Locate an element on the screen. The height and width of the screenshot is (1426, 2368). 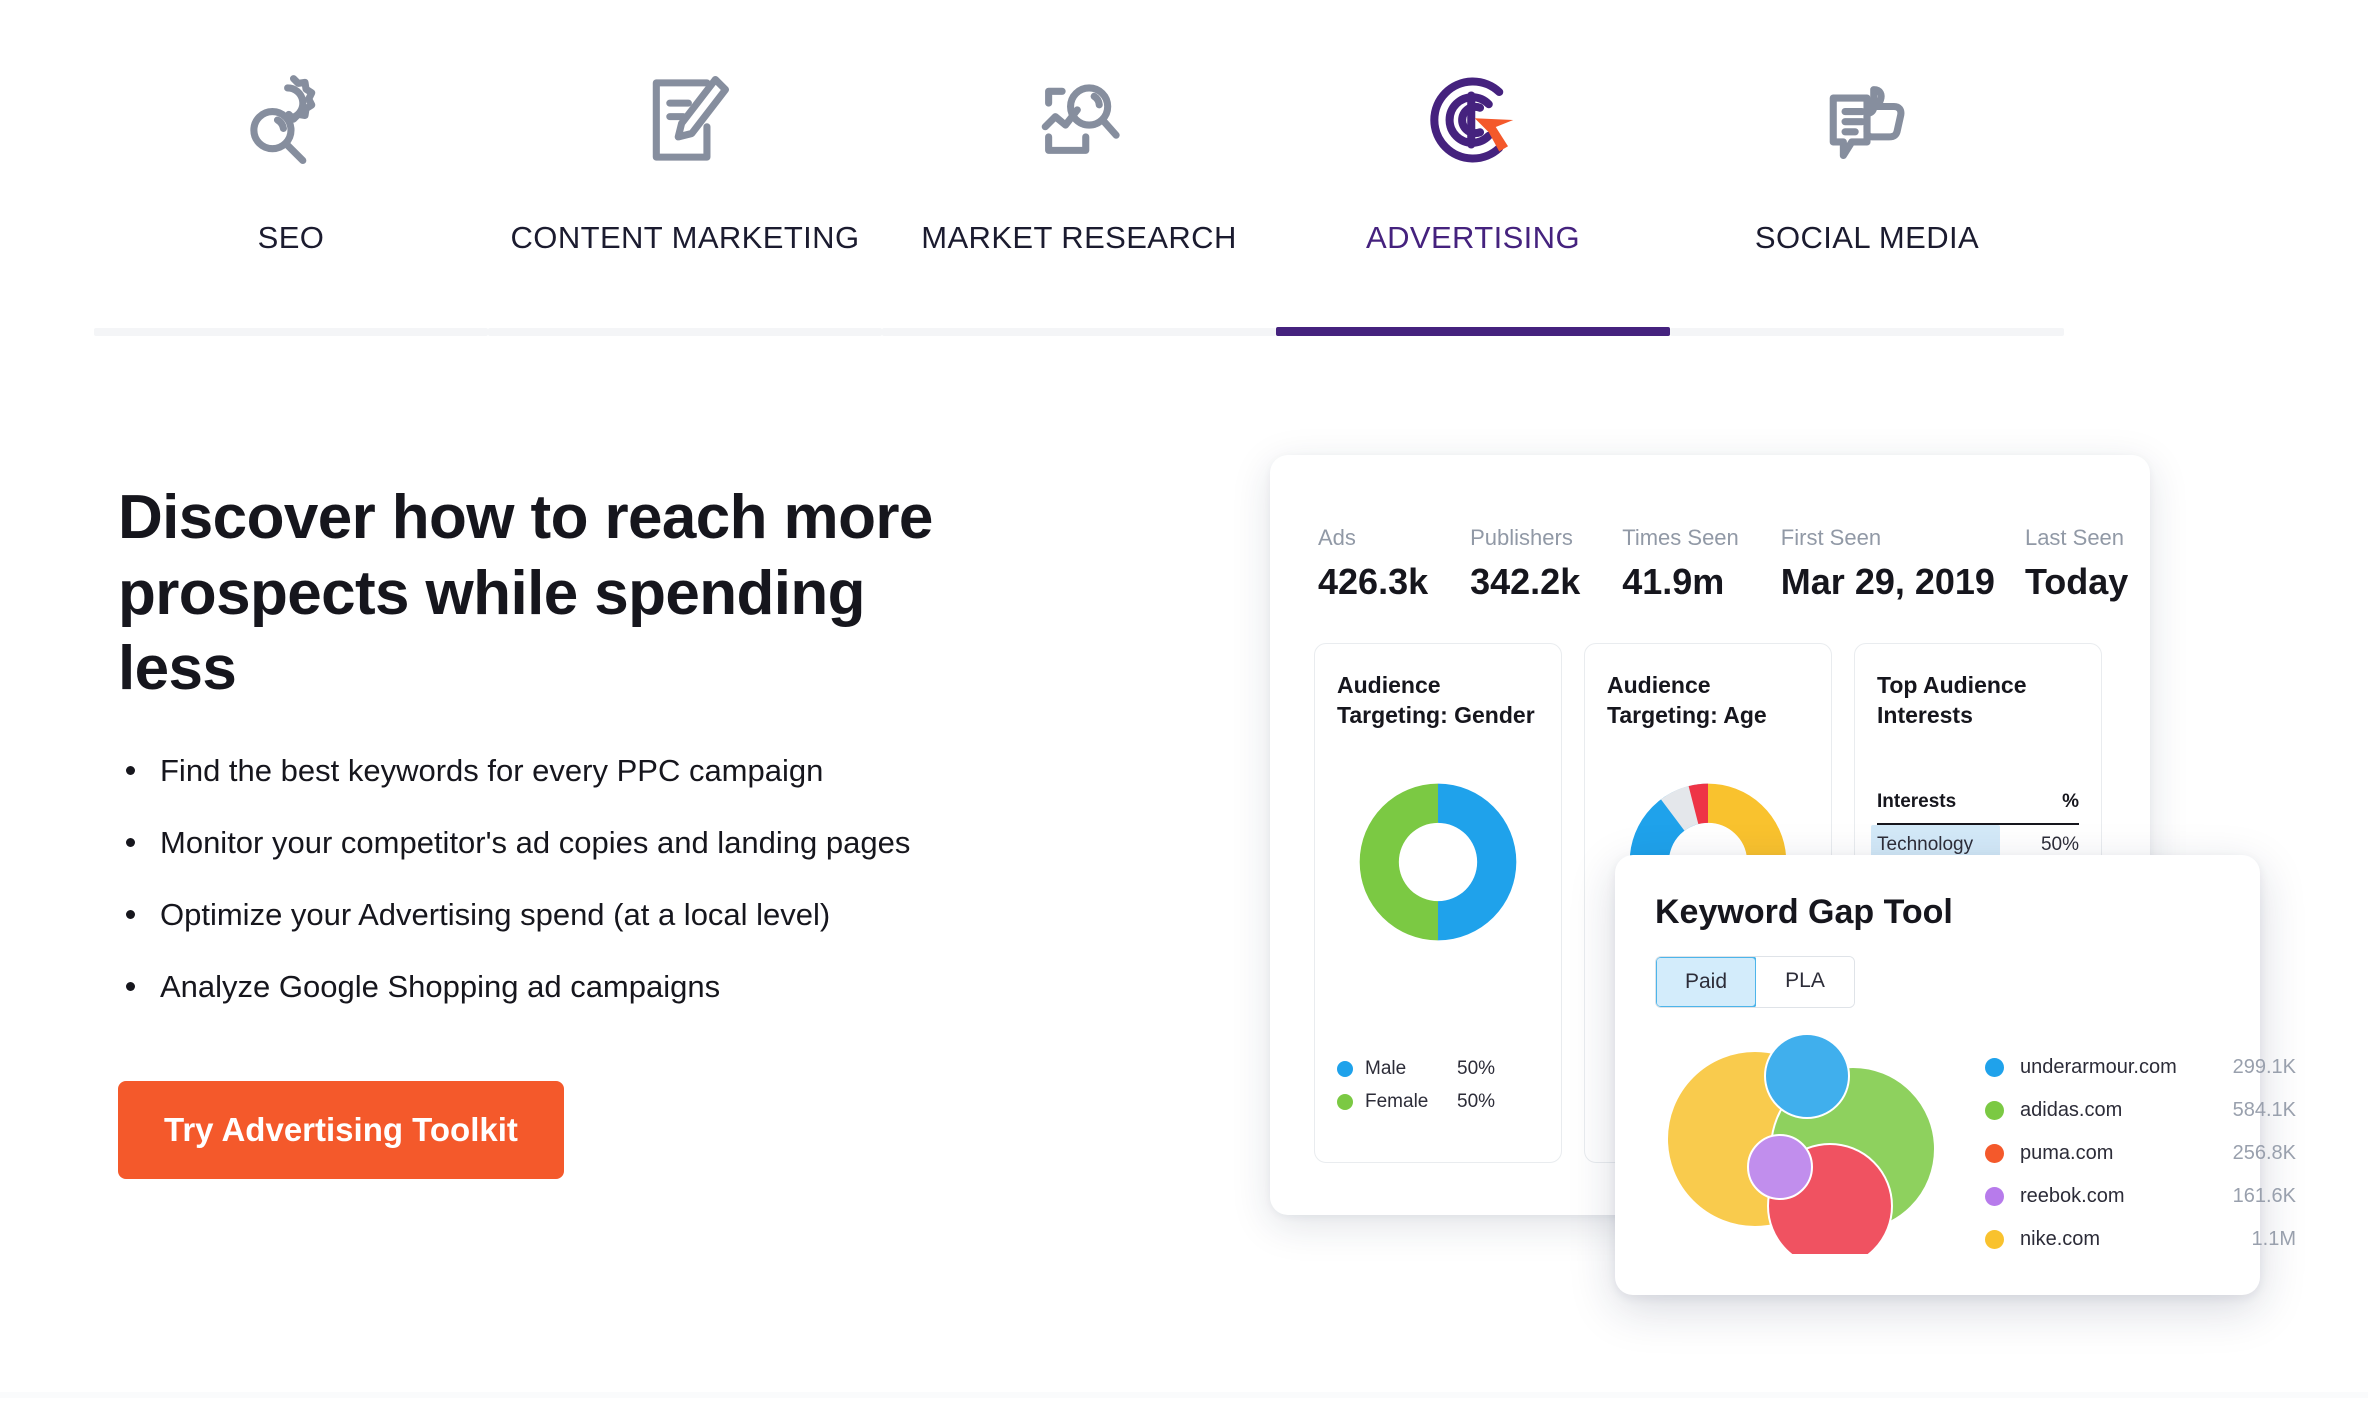
stat-label: Ads is located at coordinates (1337, 537).